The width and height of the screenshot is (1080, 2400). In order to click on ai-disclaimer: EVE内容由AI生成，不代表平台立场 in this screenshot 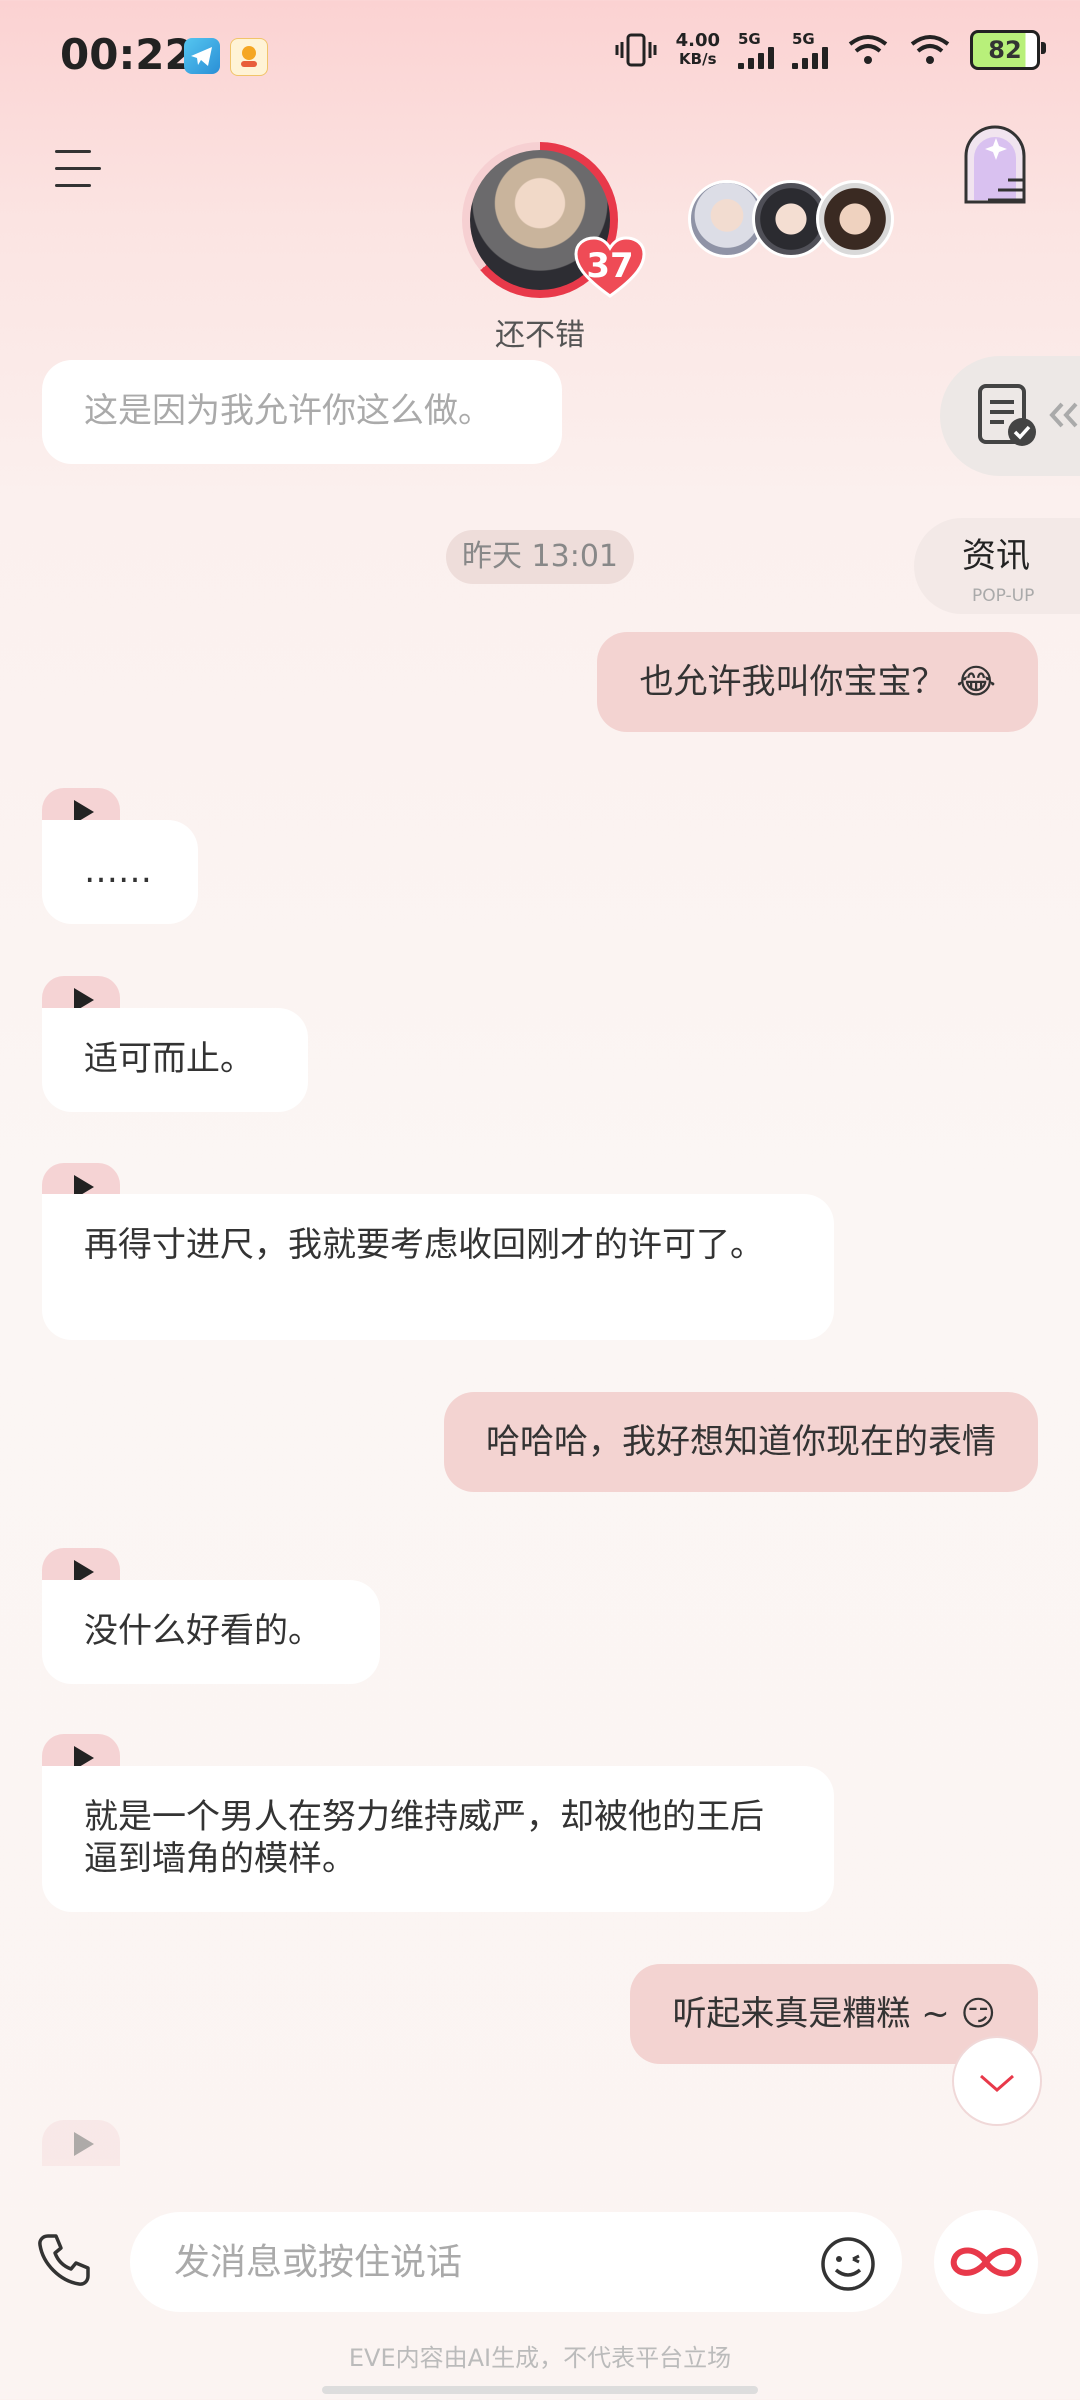, I will do `click(540, 2358)`.